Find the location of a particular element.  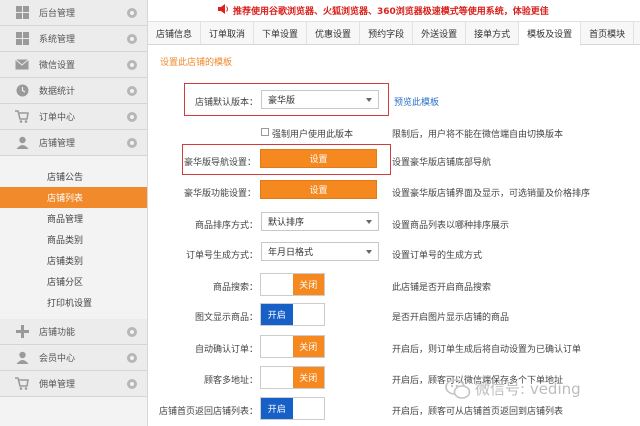

tab-discount-settings: 优惠设置 is located at coordinates (334, 33).